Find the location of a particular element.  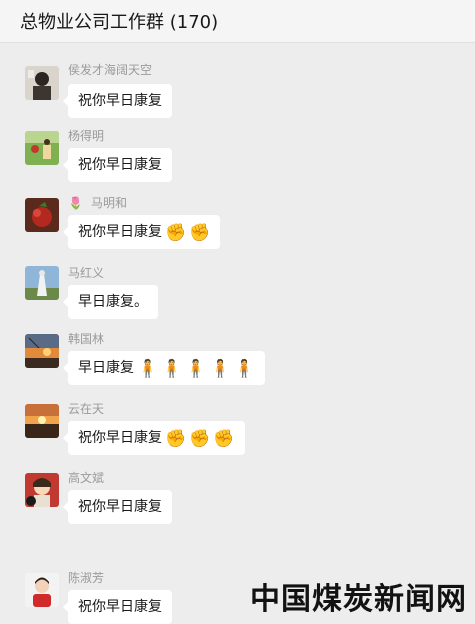

sender-name: 侯发才海阔天空 is located at coordinates (110, 70).